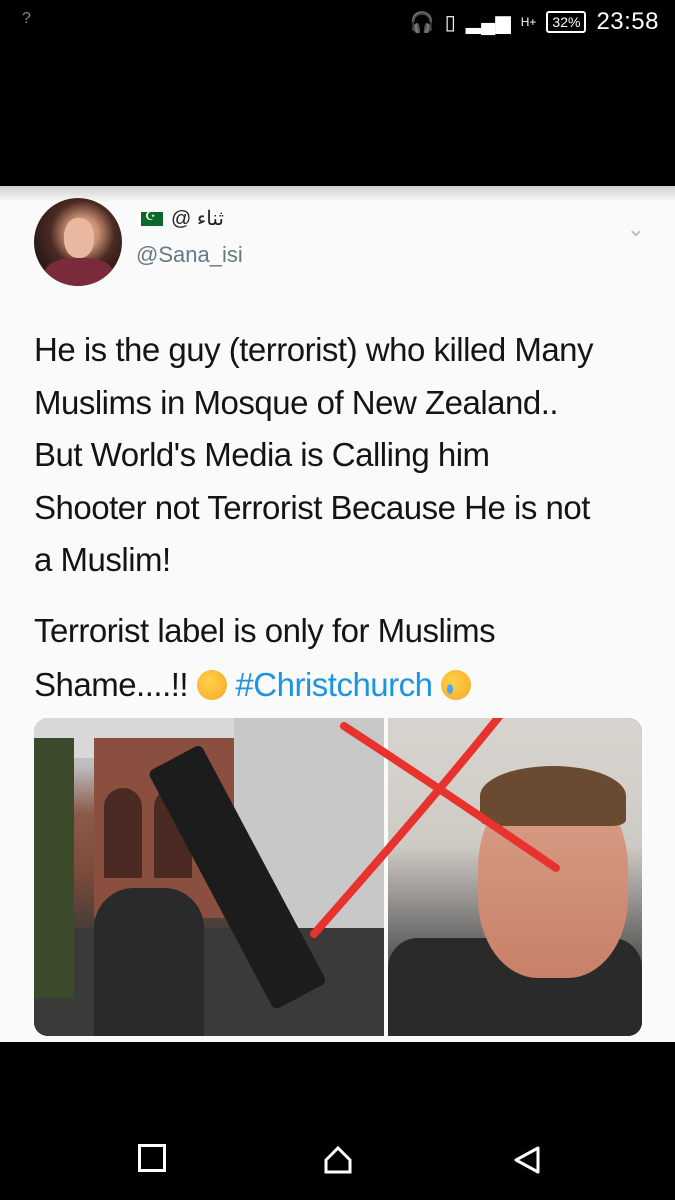 The width and height of the screenshot is (675, 1200). What do you see at coordinates (528, 22) in the screenshot?
I see `network-type: H+` at bounding box center [528, 22].